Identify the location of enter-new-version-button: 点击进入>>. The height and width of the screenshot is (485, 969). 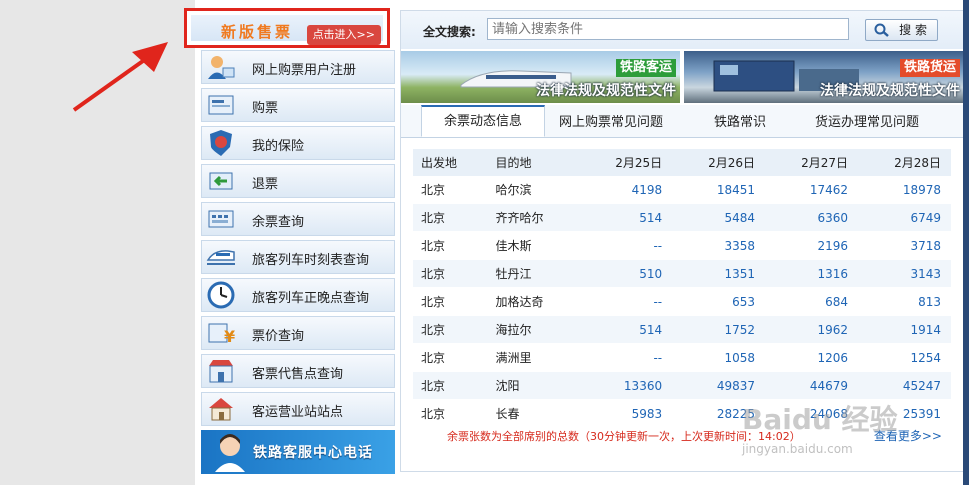
(343, 35).